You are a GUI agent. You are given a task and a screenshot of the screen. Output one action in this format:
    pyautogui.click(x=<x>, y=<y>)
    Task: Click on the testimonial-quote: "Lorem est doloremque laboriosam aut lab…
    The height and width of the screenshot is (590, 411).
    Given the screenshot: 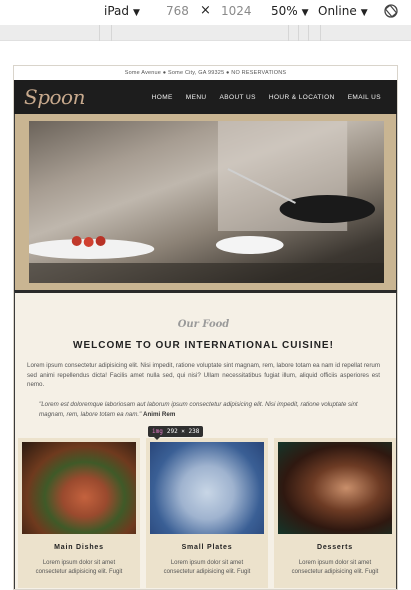 What is the action you would take?
    pyautogui.click(x=209, y=410)
    